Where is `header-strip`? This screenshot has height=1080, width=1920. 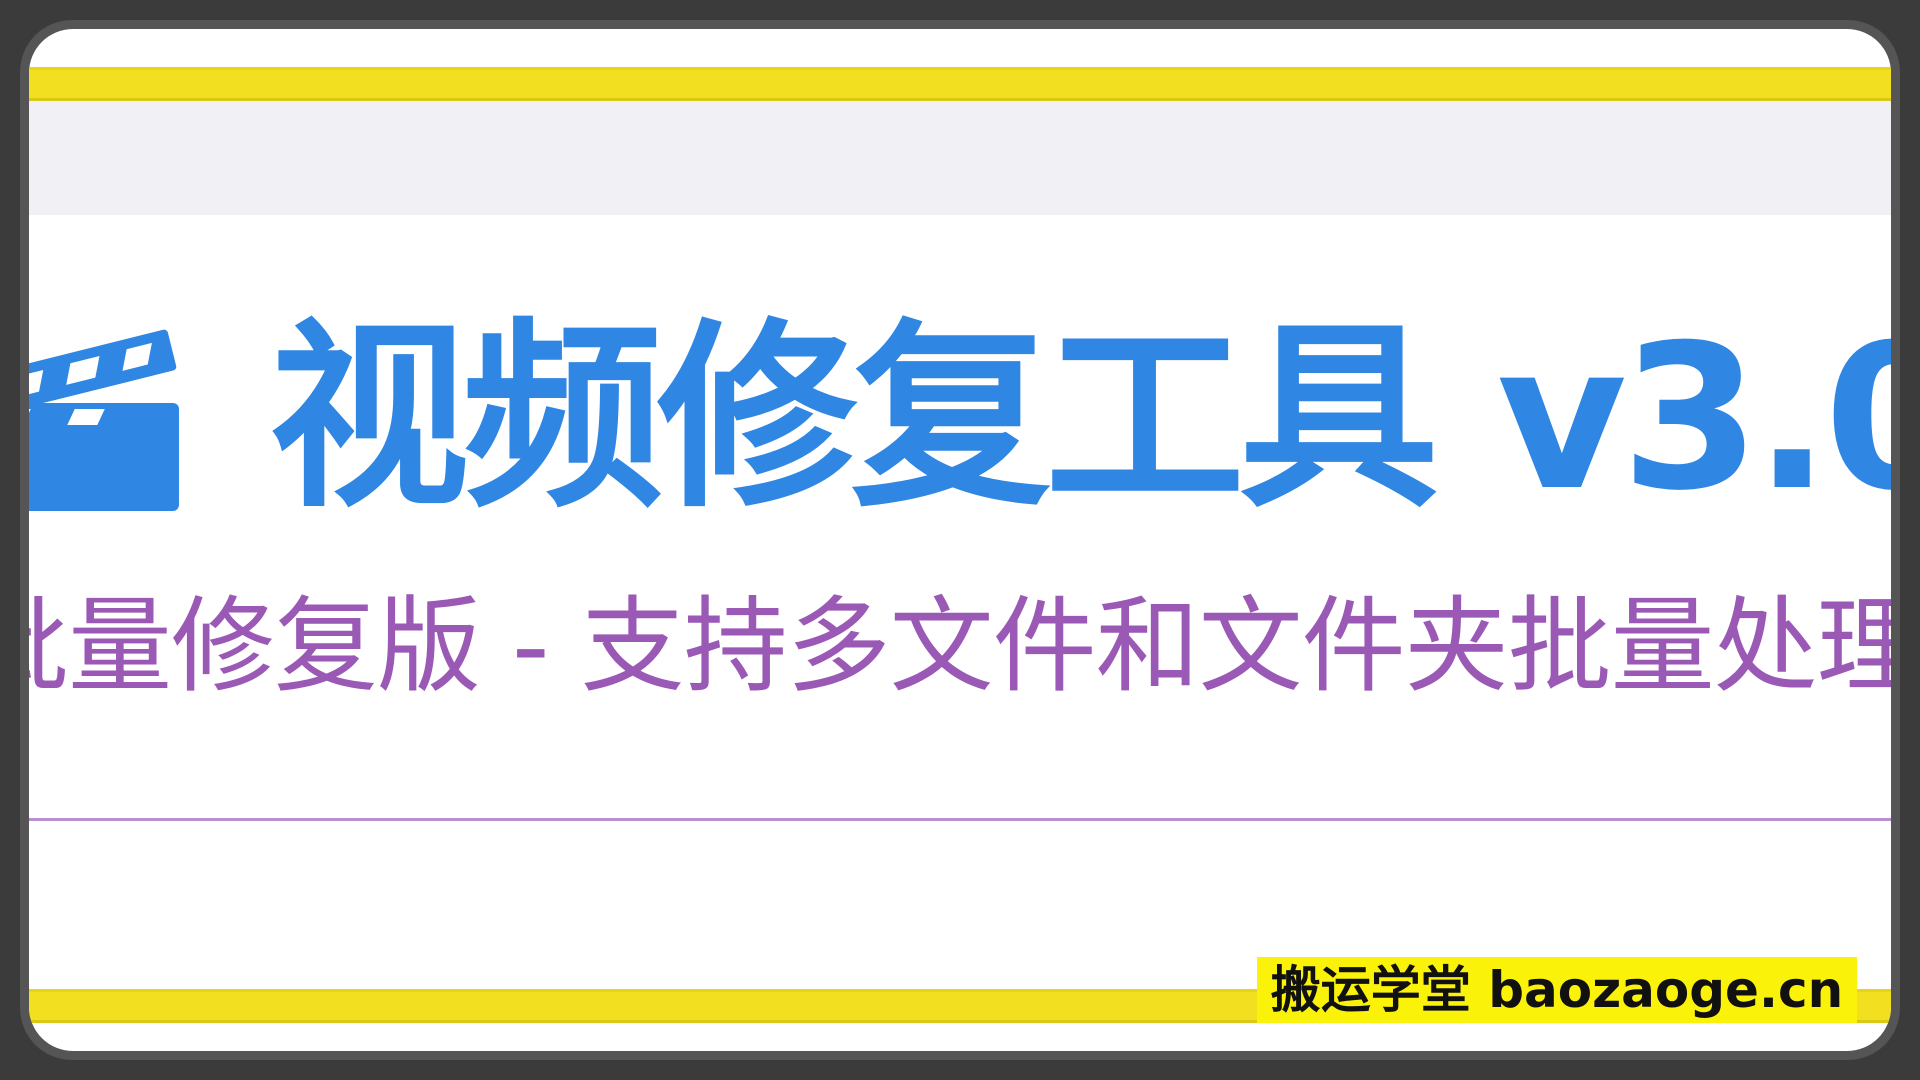 header-strip is located at coordinates (960, 158).